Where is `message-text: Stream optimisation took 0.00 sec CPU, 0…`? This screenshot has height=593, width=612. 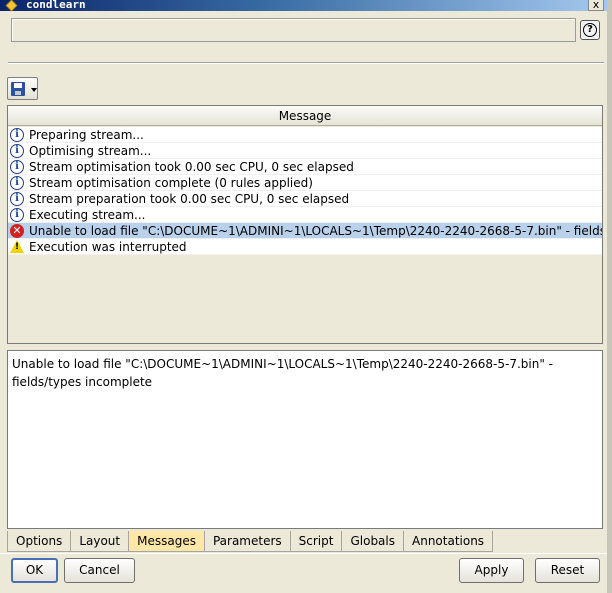
message-text: Stream optimisation took 0.00 sec CPU, 0… is located at coordinates (191, 167).